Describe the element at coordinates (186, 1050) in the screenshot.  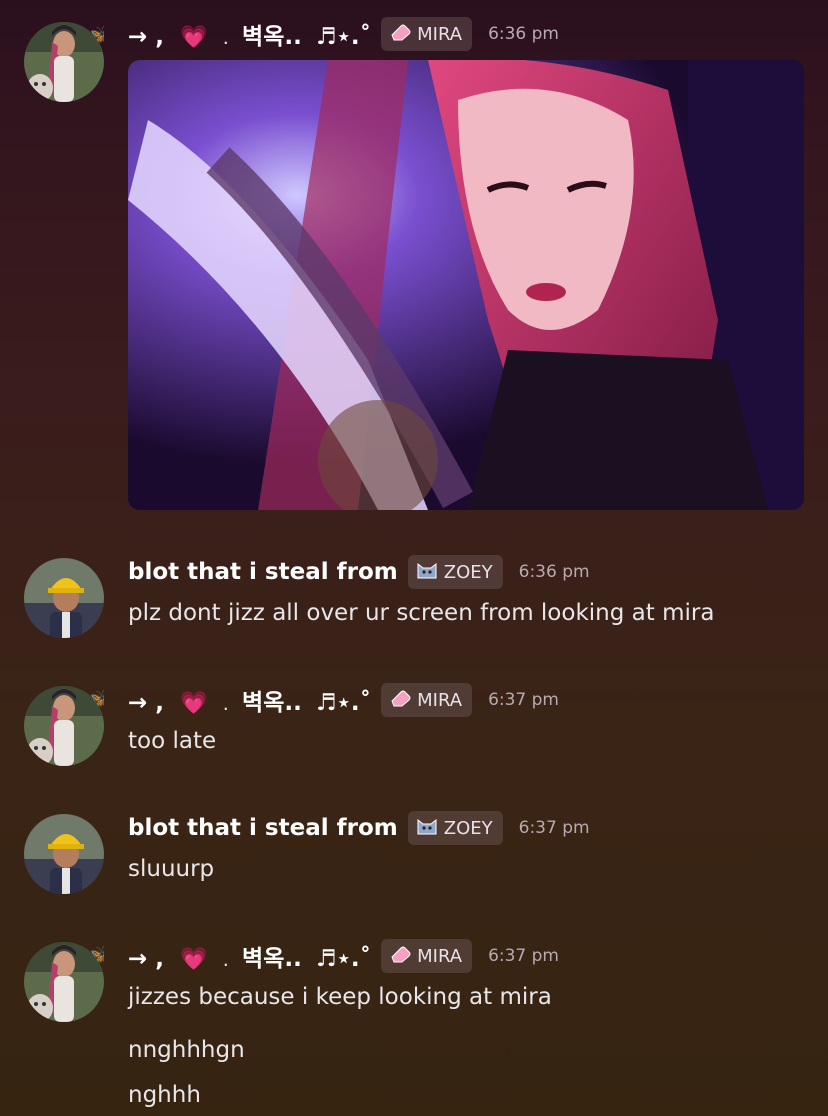
I see `message-text: nnghhhgn` at that location.